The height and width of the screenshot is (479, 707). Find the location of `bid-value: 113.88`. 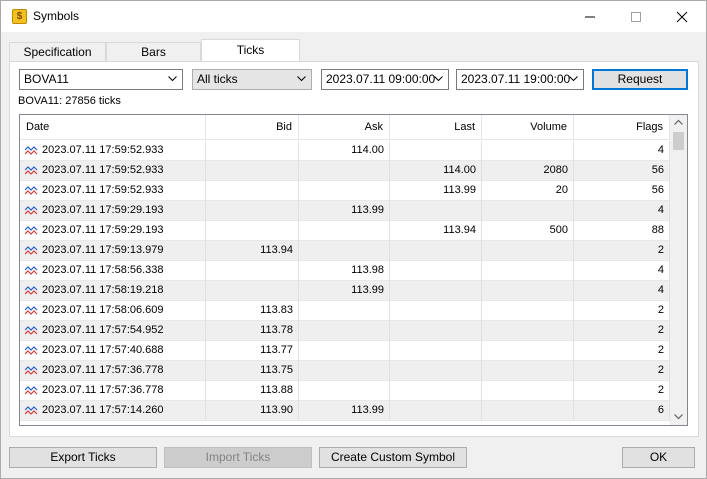

bid-value: 113.88 is located at coordinates (276, 390).